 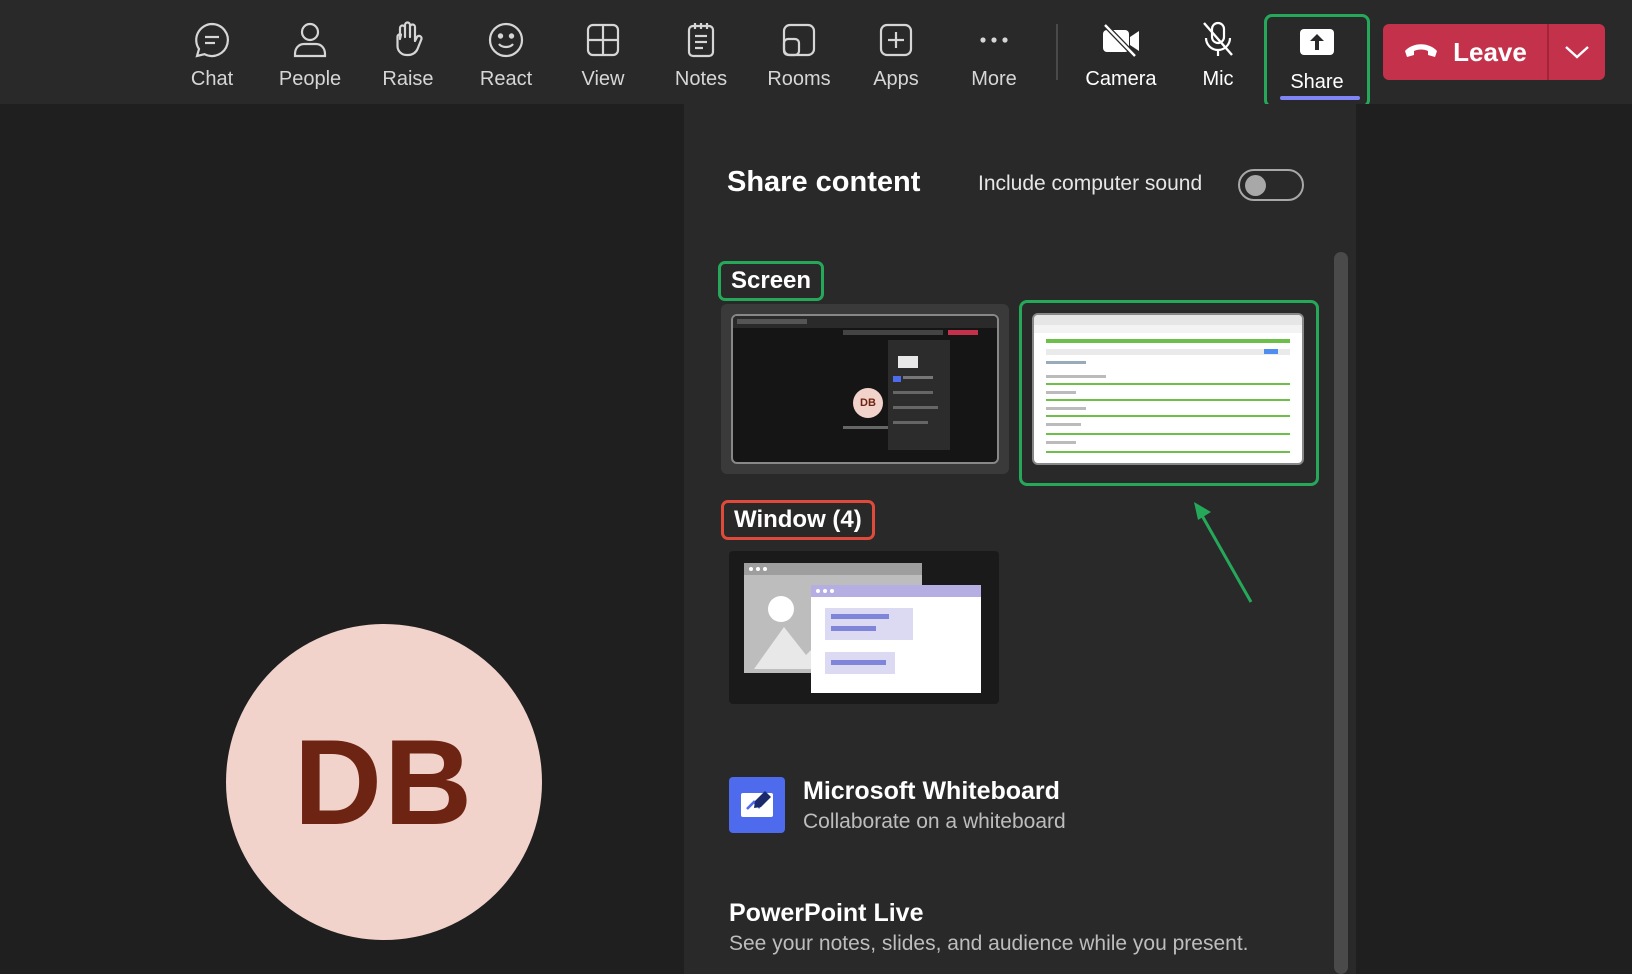 What do you see at coordinates (212, 79) in the screenshot?
I see `chat-label: Chat` at bounding box center [212, 79].